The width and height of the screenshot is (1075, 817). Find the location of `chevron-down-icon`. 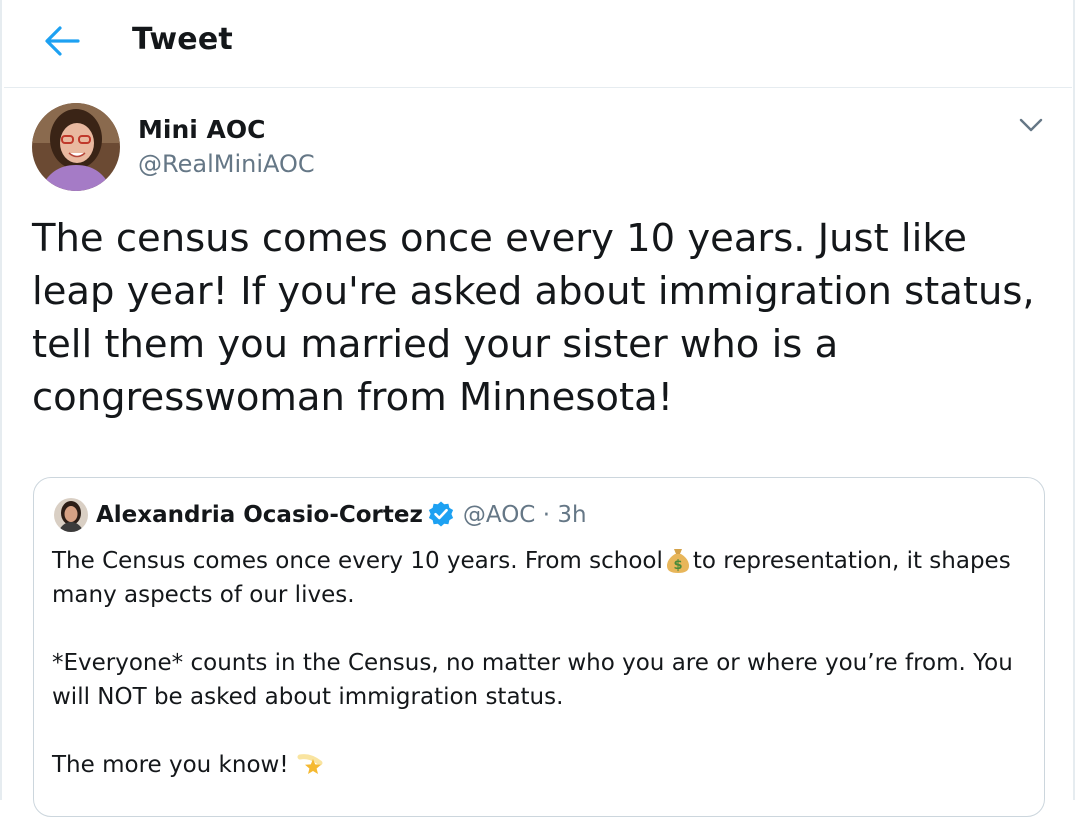

chevron-down-icon is located at coordinates (1031, 125).